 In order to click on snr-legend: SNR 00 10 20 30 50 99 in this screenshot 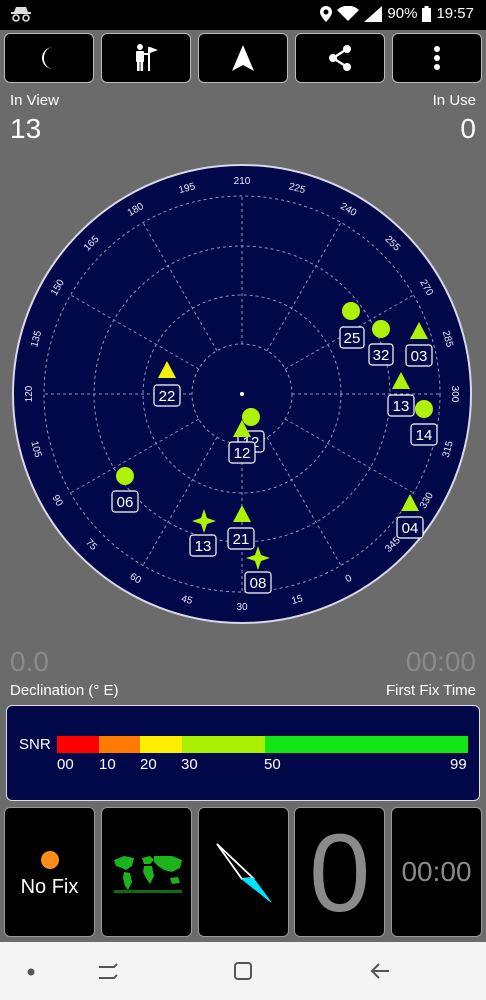, I will do `click(243, 753)`.